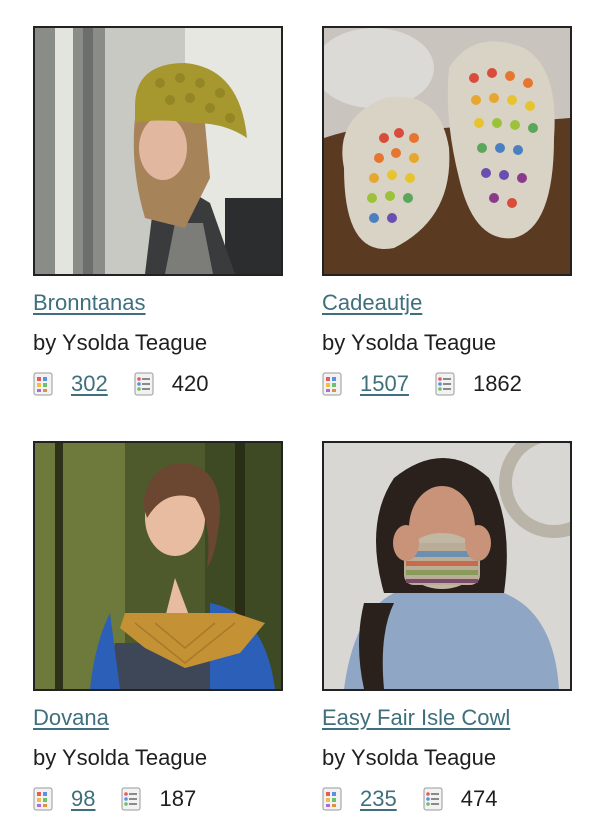  What do you see at coordinates (158, 718) in the screenshot?
I see `pattern-title-link: Dovana` at bounding box center [158, 718].